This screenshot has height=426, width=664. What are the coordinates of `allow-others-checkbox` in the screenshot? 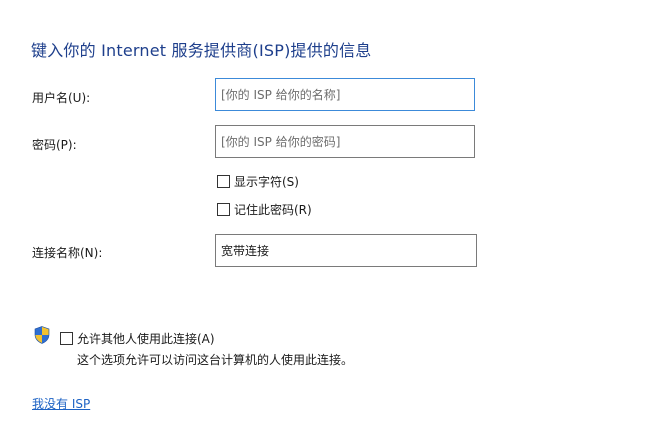 It's located at (66, 338).